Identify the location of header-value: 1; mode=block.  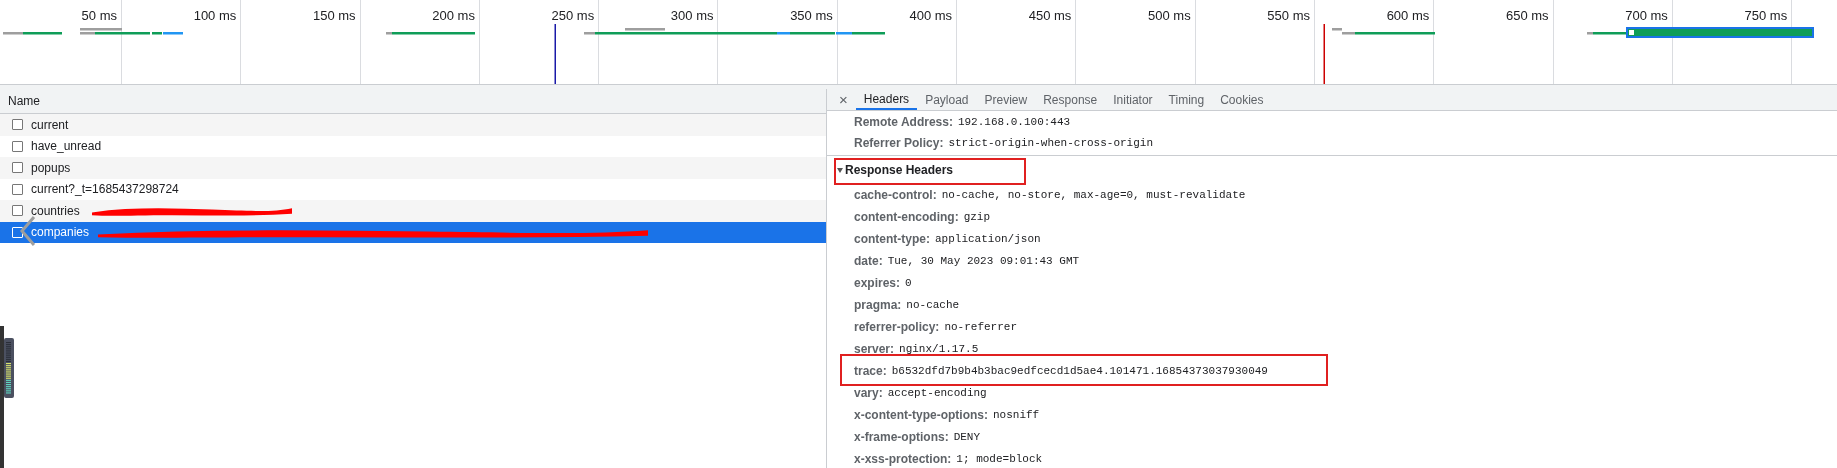
(999, 459).